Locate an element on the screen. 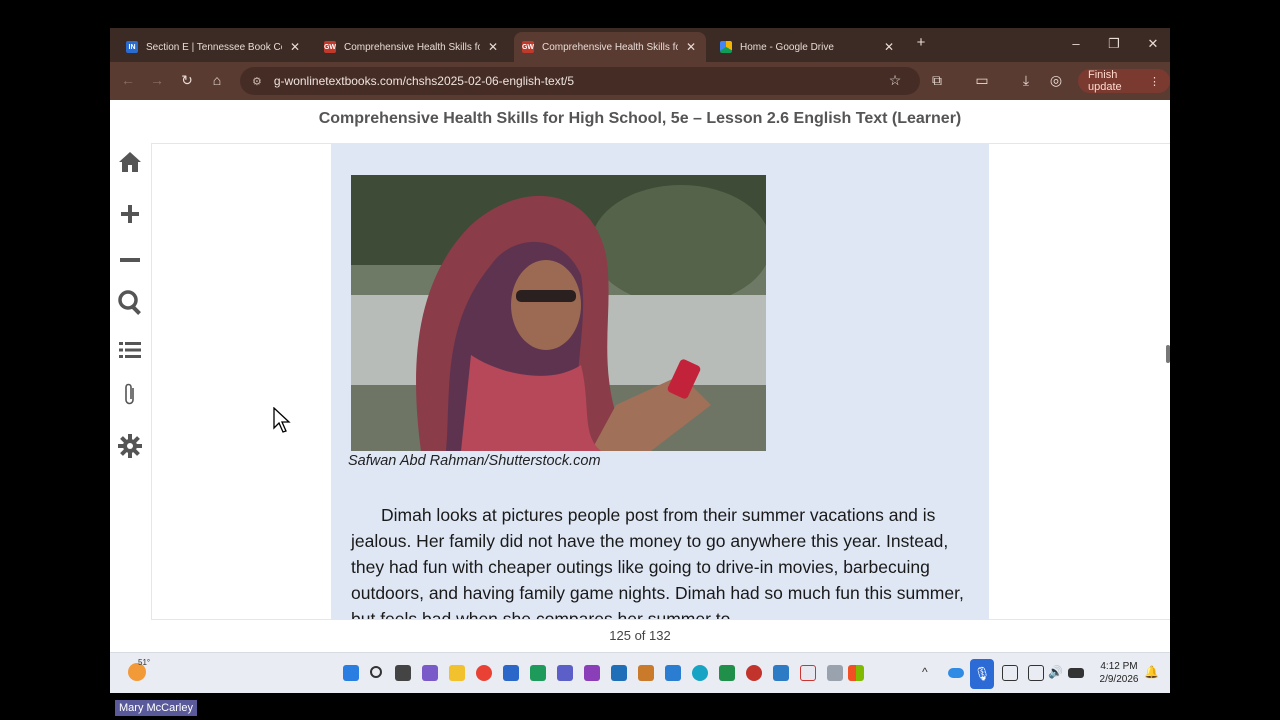 This screenshot has width=1280, height=720. onenote-icon is located at coordinates (592, 673).